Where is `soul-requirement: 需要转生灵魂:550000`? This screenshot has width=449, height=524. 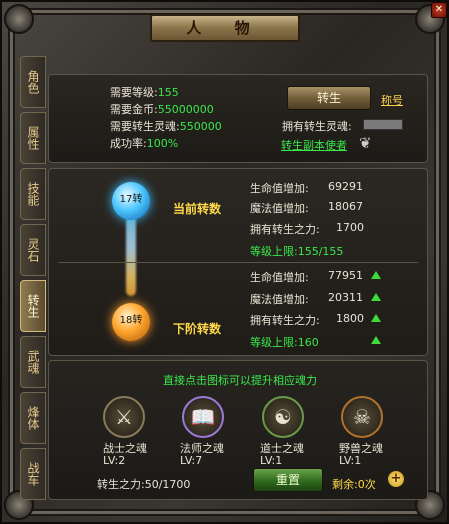
soul-requirement: 需要转生灵魂:550000 is located at coordinates (166, 126).